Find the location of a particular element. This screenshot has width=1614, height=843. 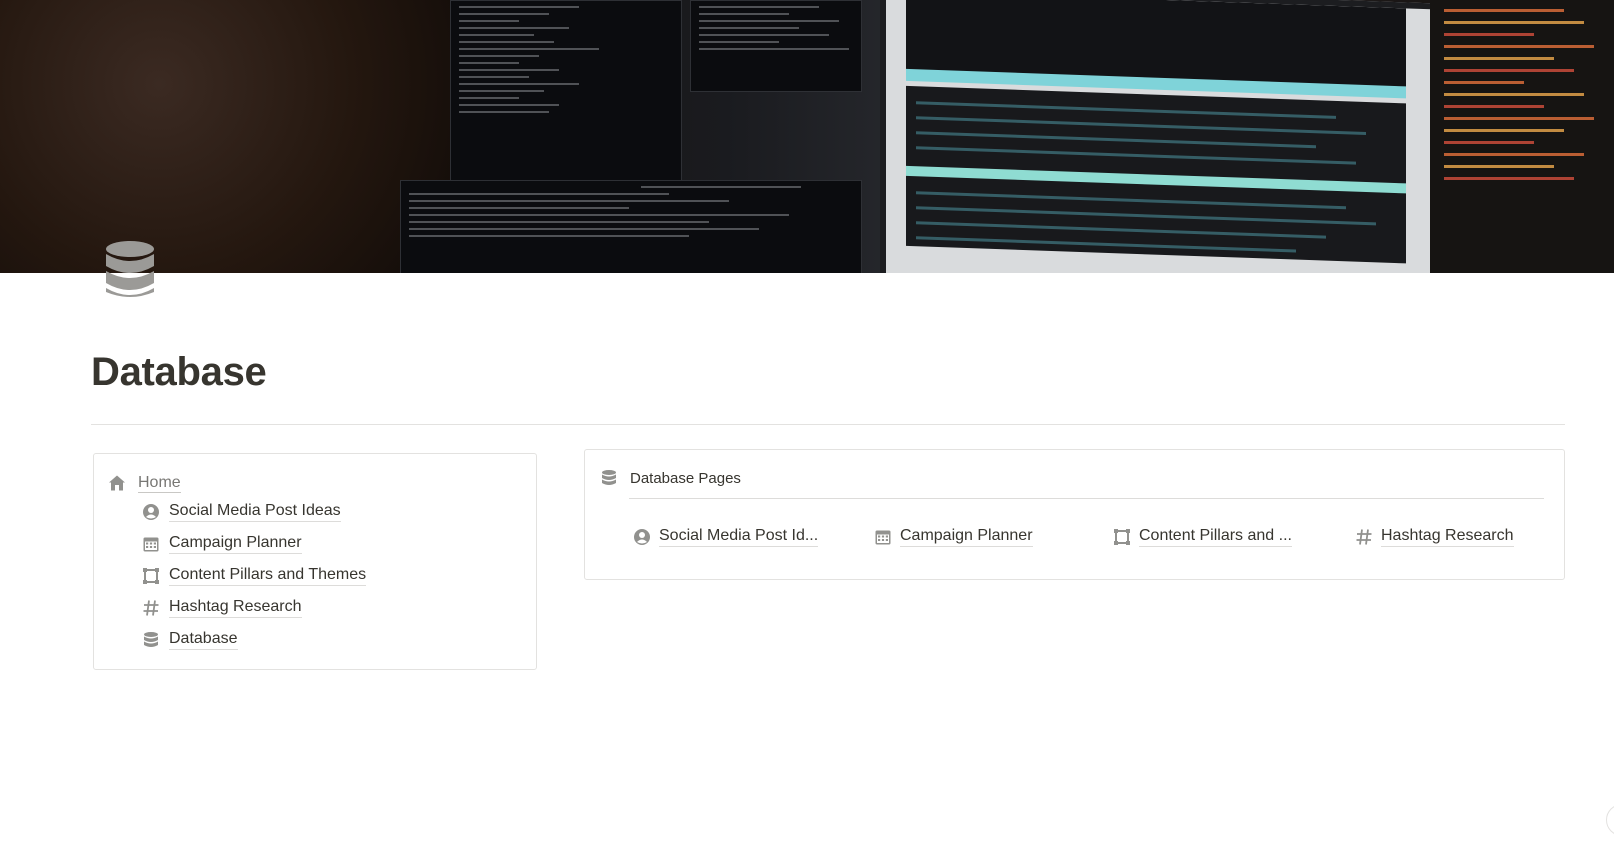

title-divider is located at coordinates (828, 424).